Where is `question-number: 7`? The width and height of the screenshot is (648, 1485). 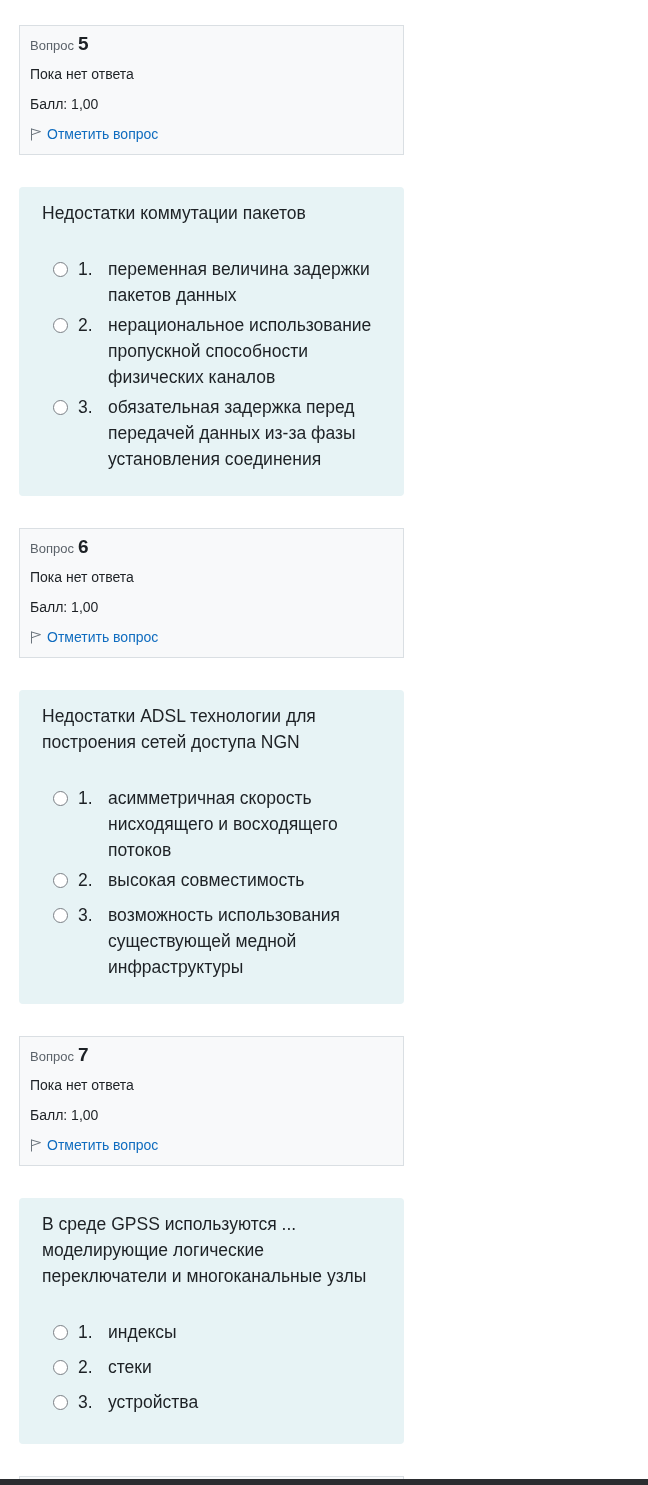
question-number: 7 is located at coordinates (83, 1055).